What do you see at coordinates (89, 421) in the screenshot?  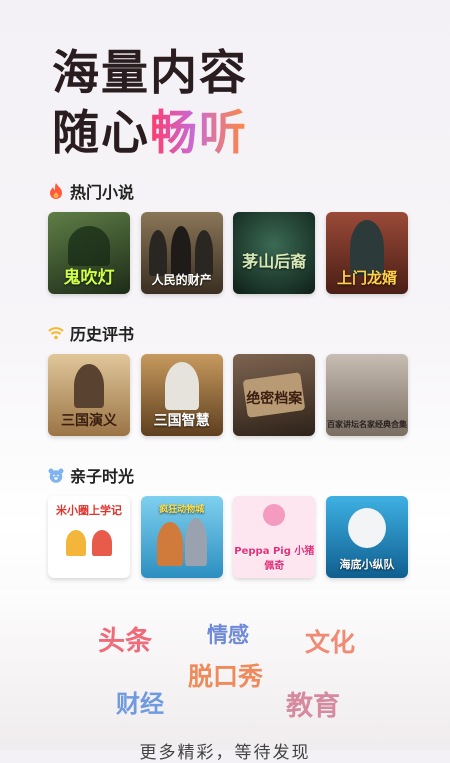 I see `cover-title: 三国演义` at bounding box center [89, 421].